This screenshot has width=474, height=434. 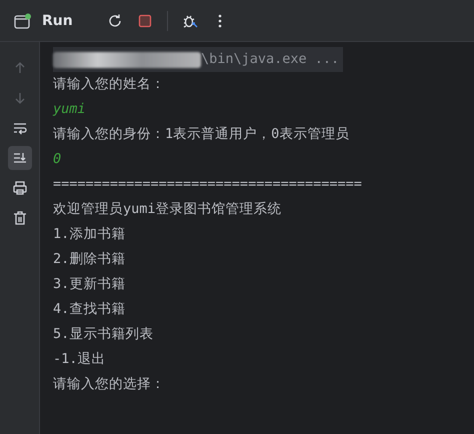 What do you see at coordinates (89, 234) in the screenshot?
I see `console-output: 1.添加书籍` at bounding box center [89, 234].